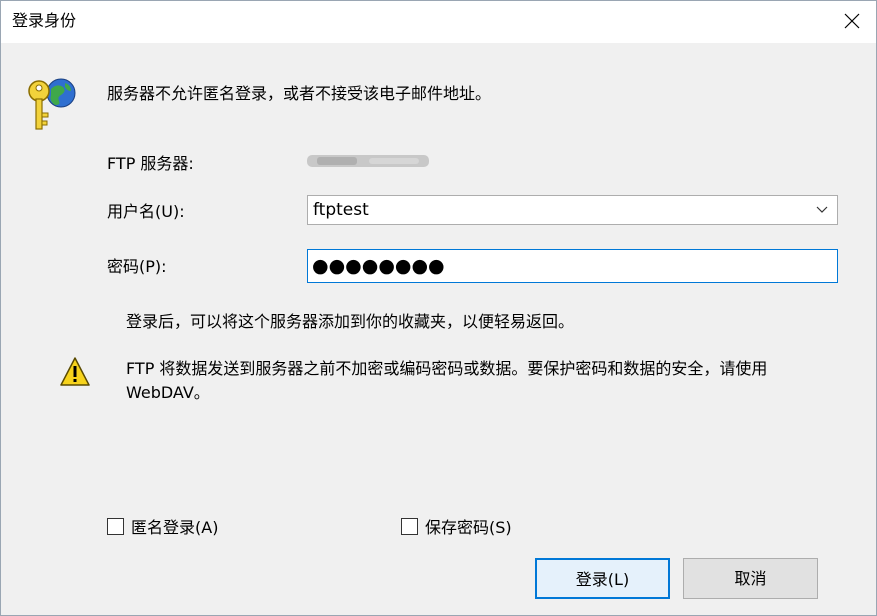 The image size is (877, 616). Describe the element at coordinates (115, 526) in the screenshot. I see `anonymous-login-checkbox` at that location.